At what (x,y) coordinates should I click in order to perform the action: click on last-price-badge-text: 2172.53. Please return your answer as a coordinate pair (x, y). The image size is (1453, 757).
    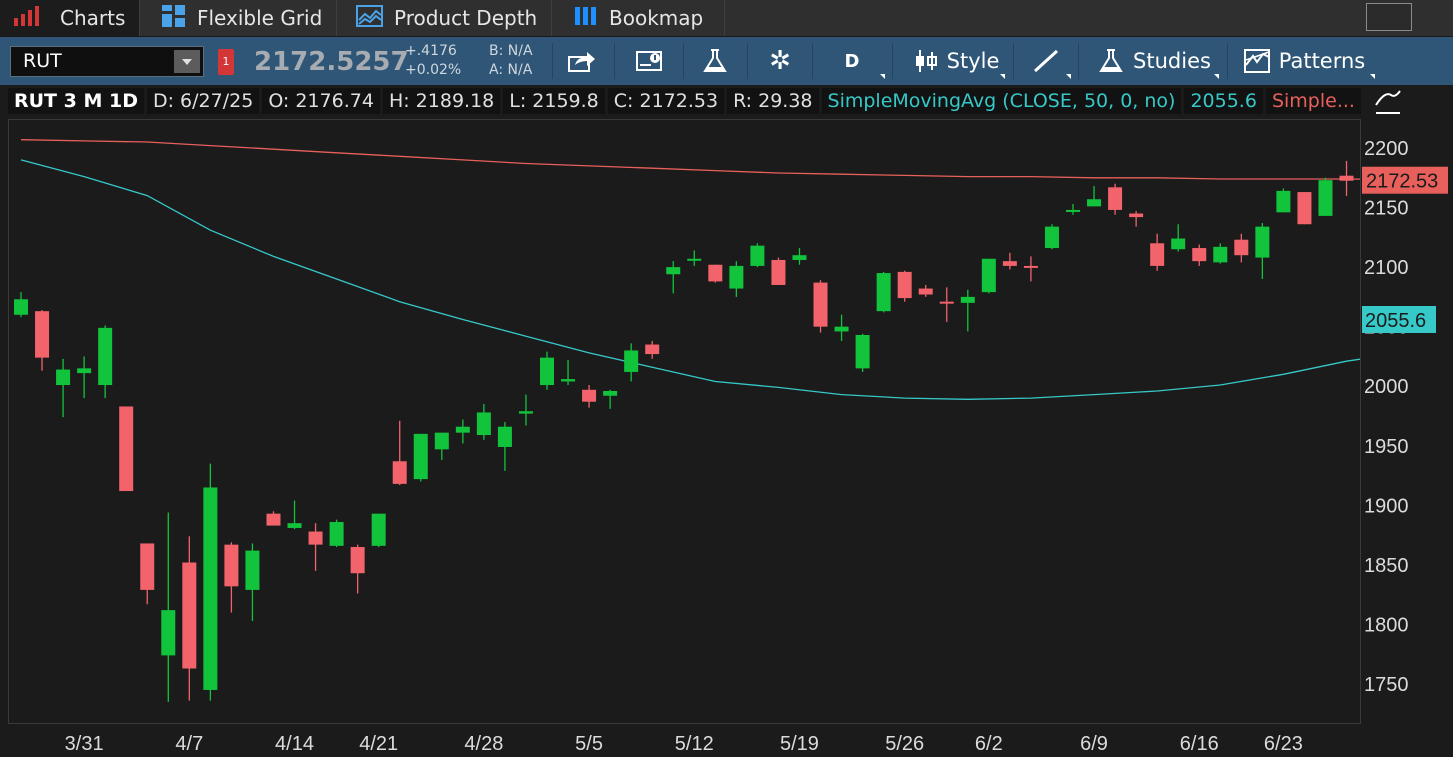
    Looking at the image, I should click on (1402, 182).